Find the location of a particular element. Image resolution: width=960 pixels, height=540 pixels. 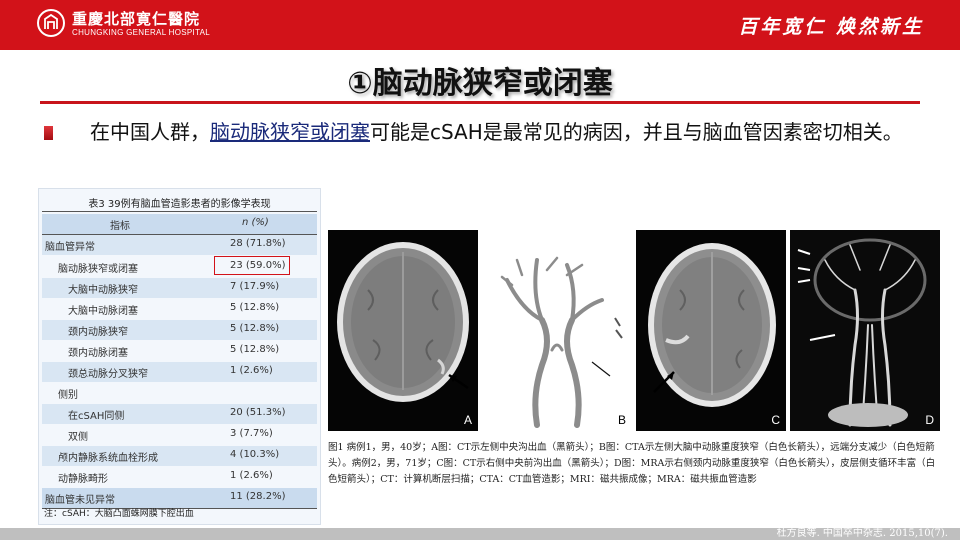

source-citation: 杜方良等. 中国卒中杂志. 2015,10(7). is located at coordinates (862, 533).